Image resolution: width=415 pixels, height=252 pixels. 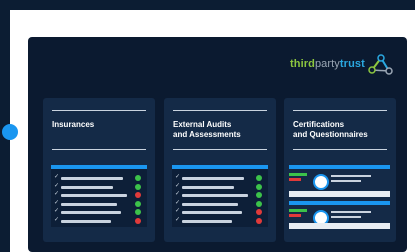 I want to click on thirdpartytrust-logo: thirdpartytrust, so click(x=342, y=64).